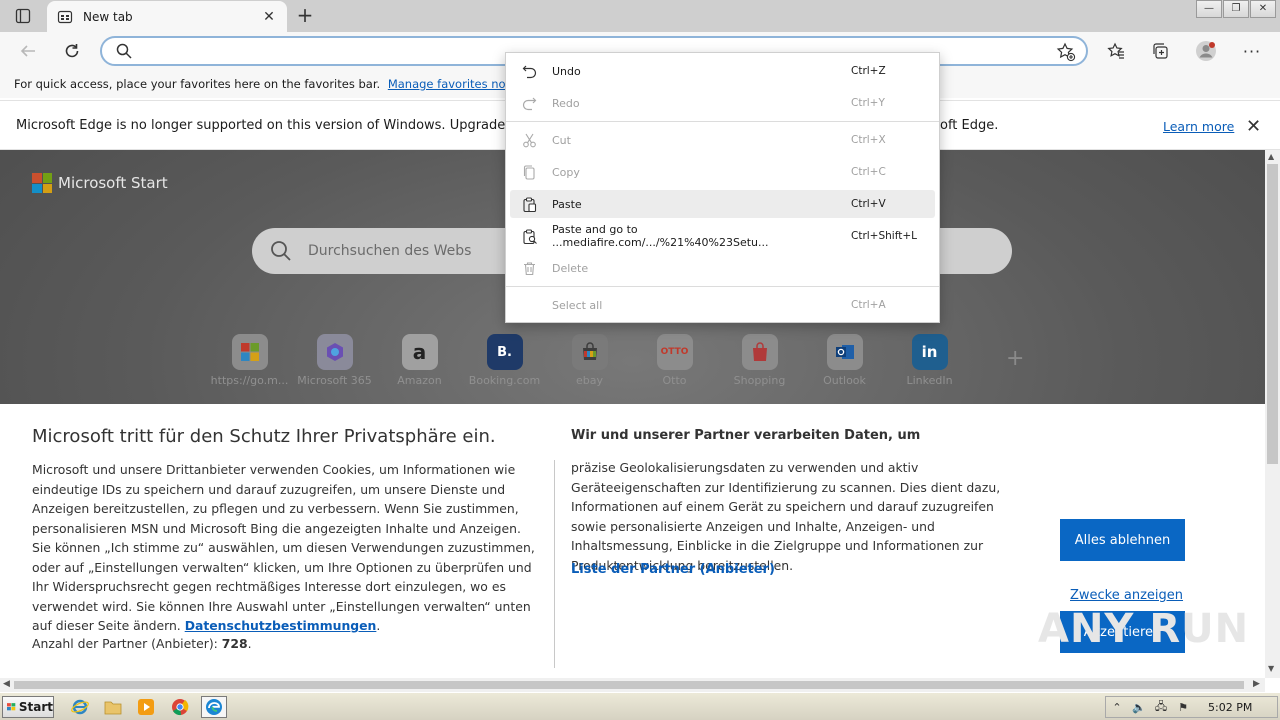 Image resolution: width=1280 pixels, height=720 pixels. What do you see at coordinates (1117, 707) in the screenshot?
I see `tray-expand-icon: ⌃` at bounding box center [1117, 707].